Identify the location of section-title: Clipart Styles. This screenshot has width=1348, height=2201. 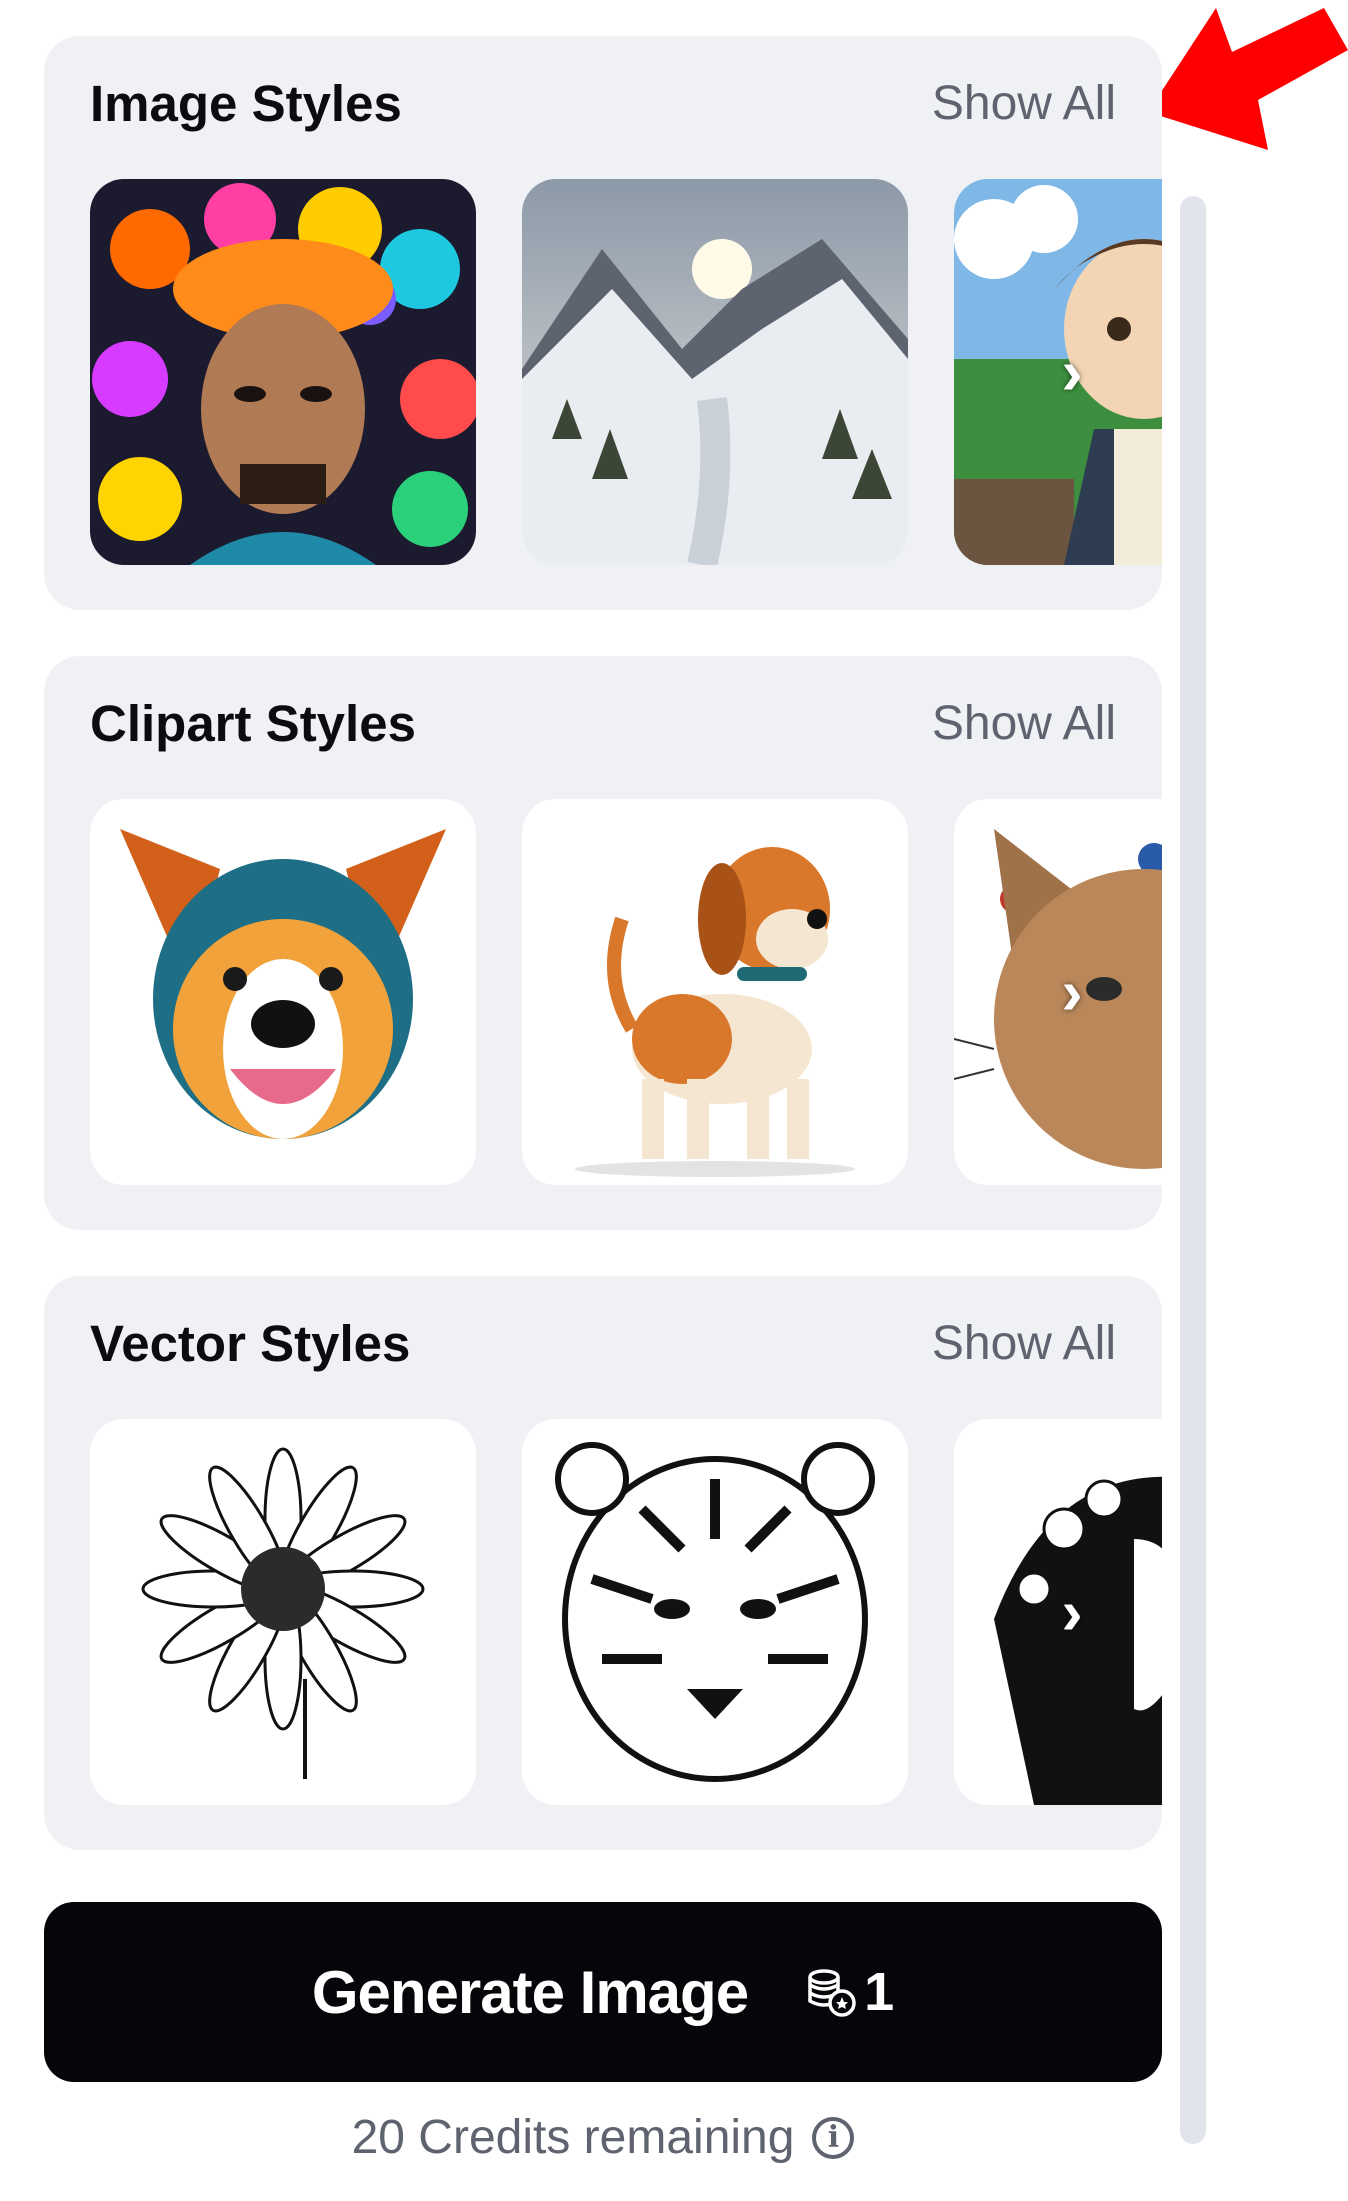
(253, 723).